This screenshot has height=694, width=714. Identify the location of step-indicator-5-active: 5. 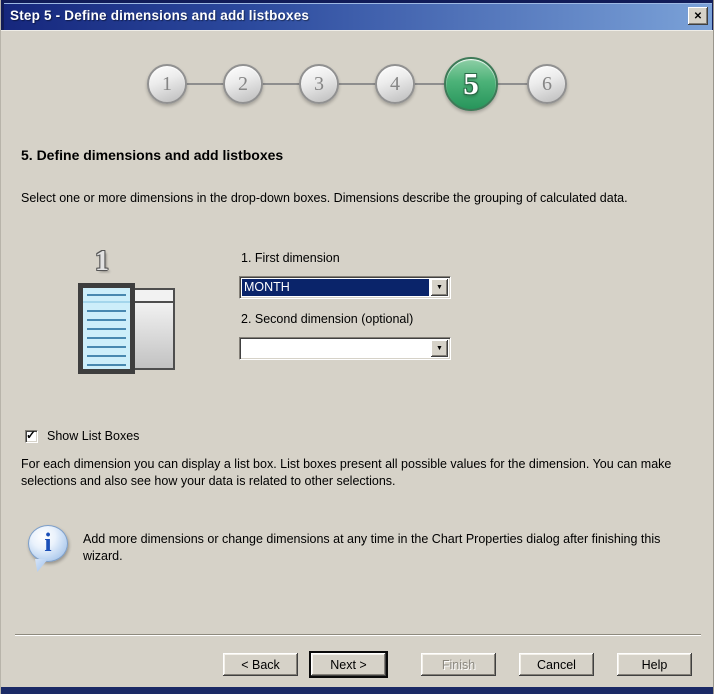
(471, 84).